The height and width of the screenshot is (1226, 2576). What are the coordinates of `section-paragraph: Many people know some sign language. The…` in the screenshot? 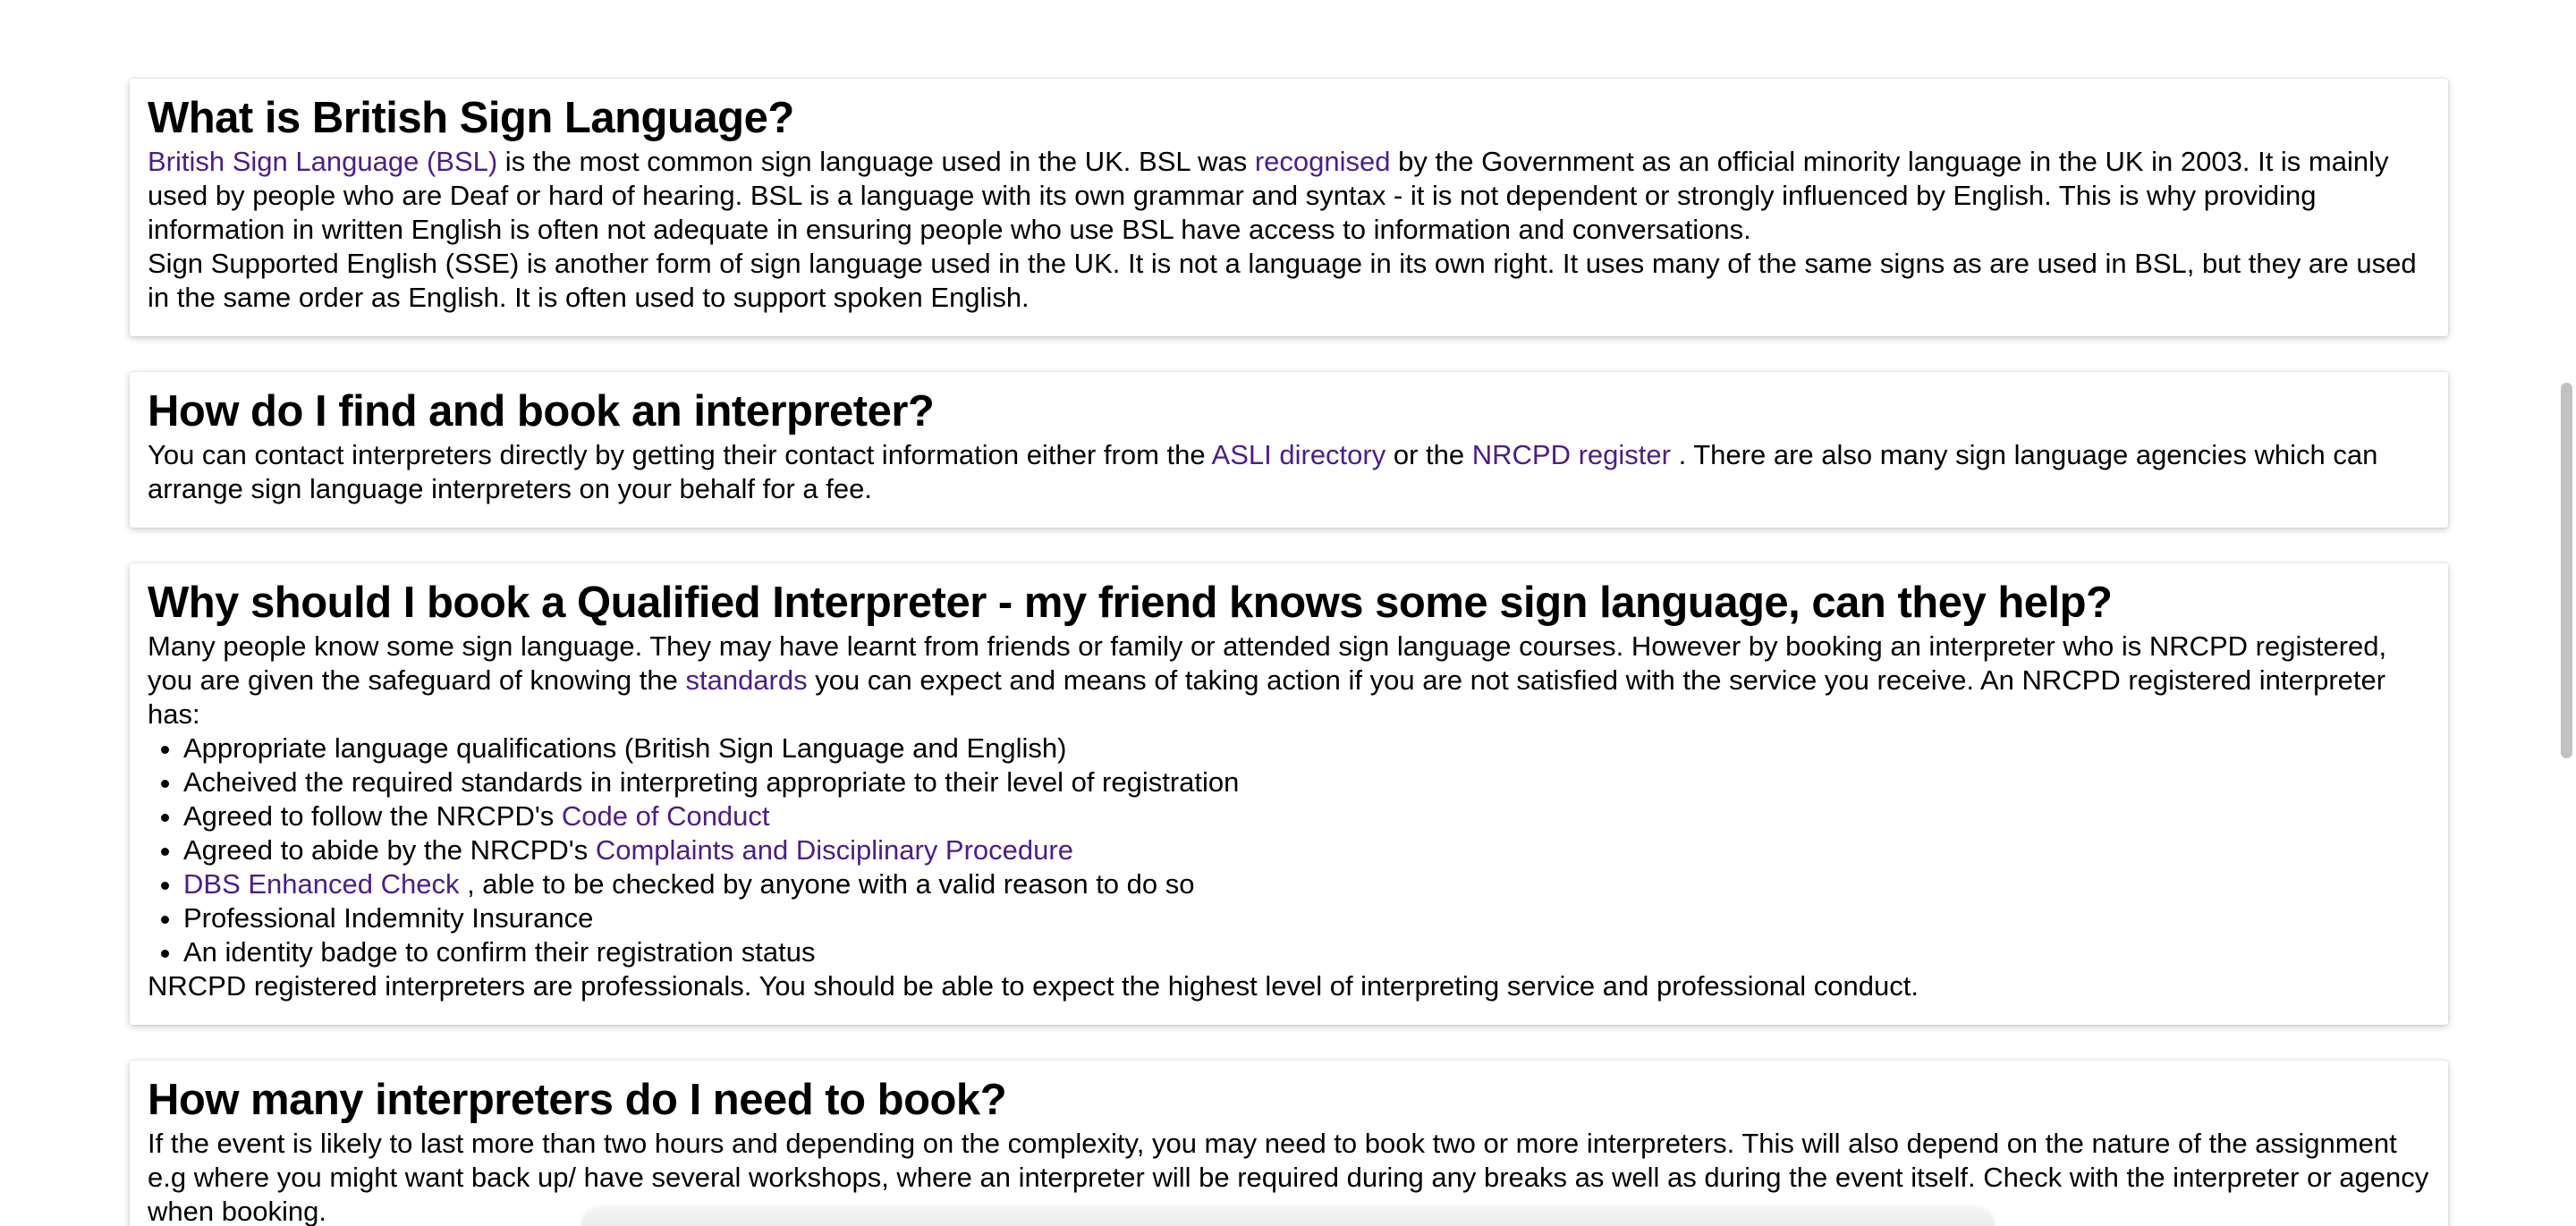 It's located at (1289, 680).